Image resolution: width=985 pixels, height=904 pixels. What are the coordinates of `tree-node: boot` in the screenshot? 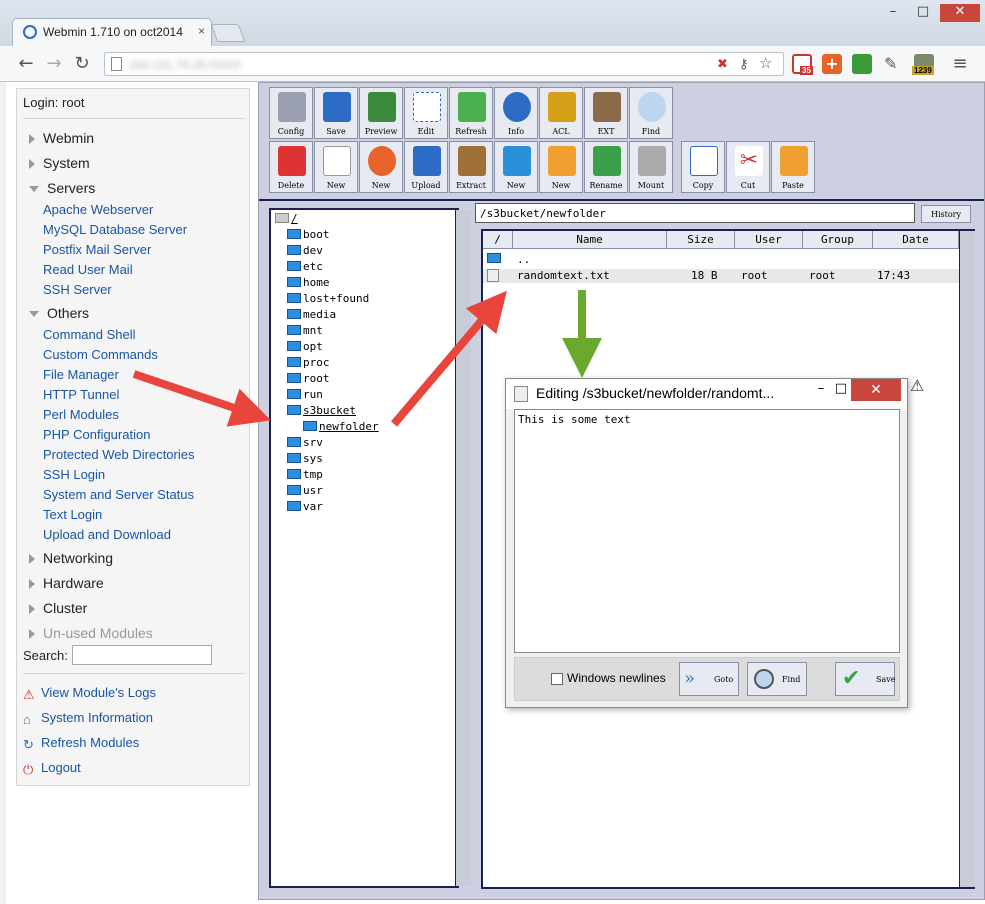 It's located at (308, 235).